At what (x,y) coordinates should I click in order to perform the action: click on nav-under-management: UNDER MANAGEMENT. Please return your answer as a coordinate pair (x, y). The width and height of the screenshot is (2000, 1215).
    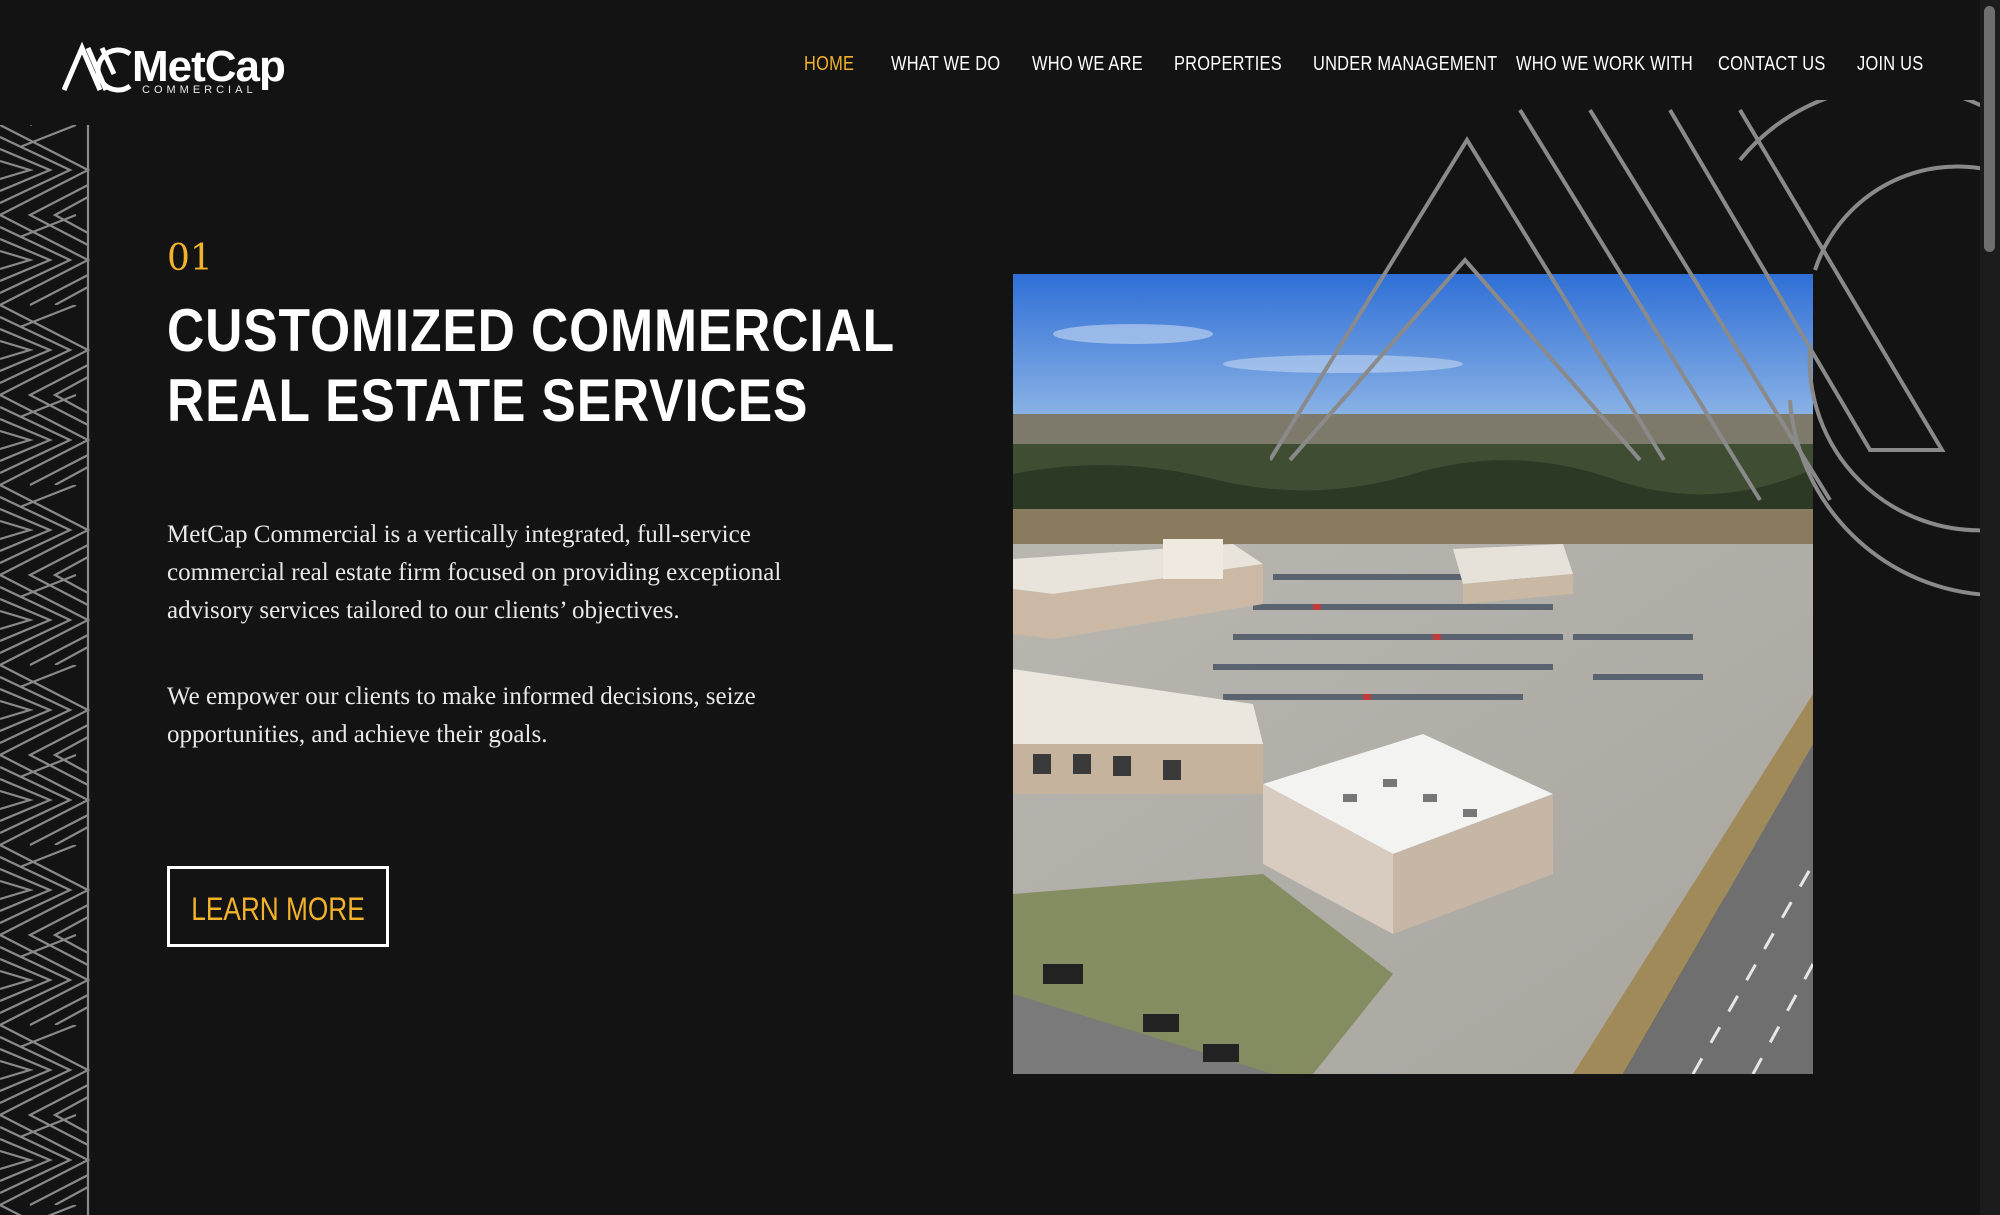
    Looking at the image, I should click on (1405, 64).